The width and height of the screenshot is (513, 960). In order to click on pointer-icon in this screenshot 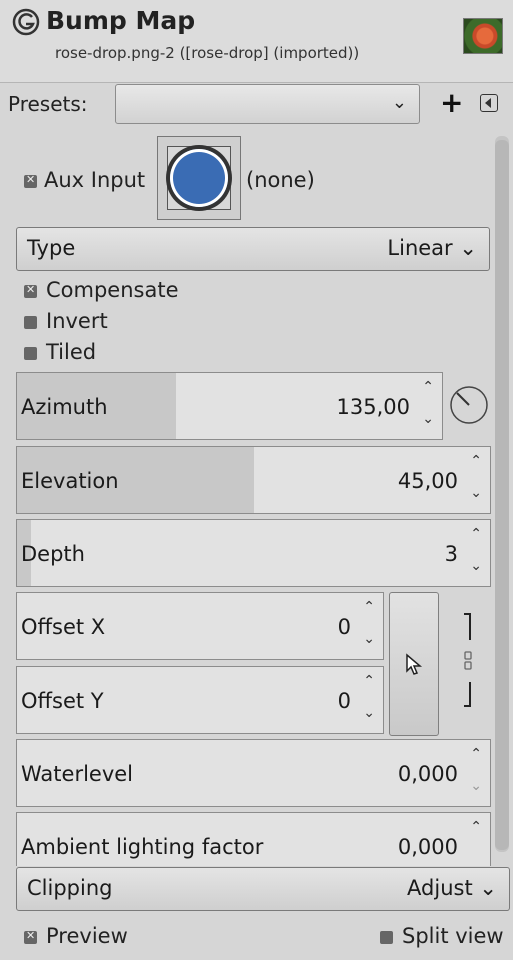, I will do `click(414, 664)`.